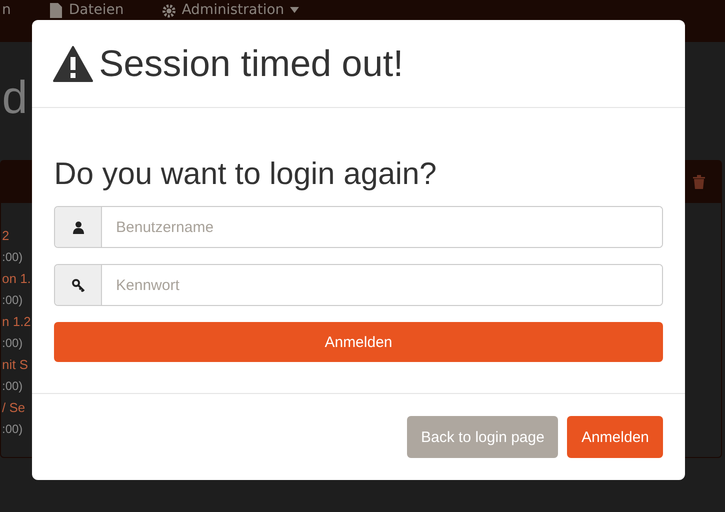  Describe the element at coordinates (78, 285) in the screenshot. I see `key-icon` at that location.